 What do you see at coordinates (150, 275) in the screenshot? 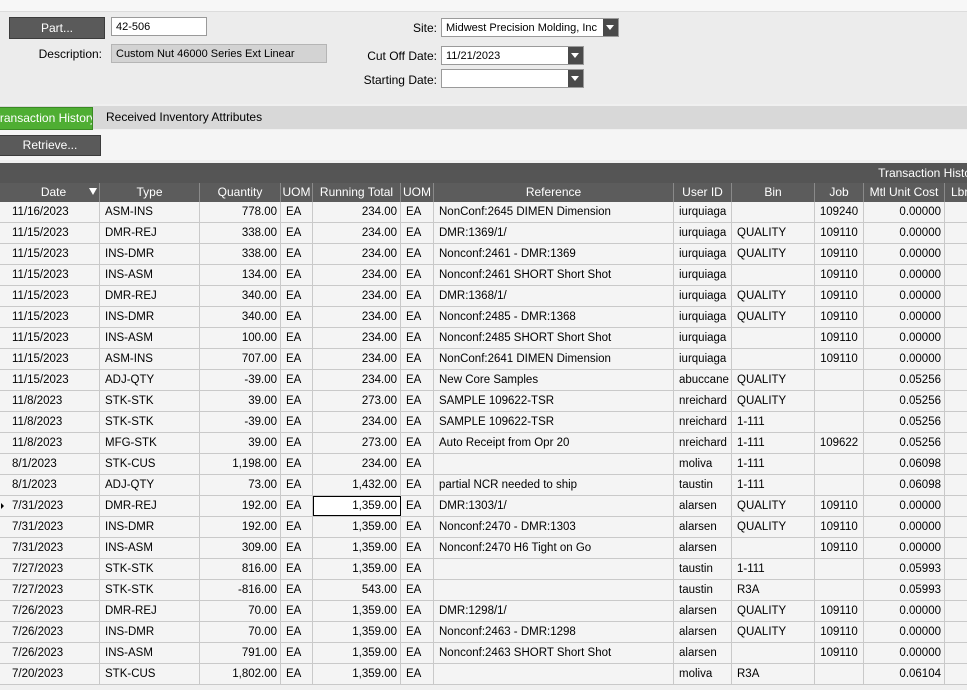
I see `cell-type: INS-ASM` at bounding box center [150, 275].